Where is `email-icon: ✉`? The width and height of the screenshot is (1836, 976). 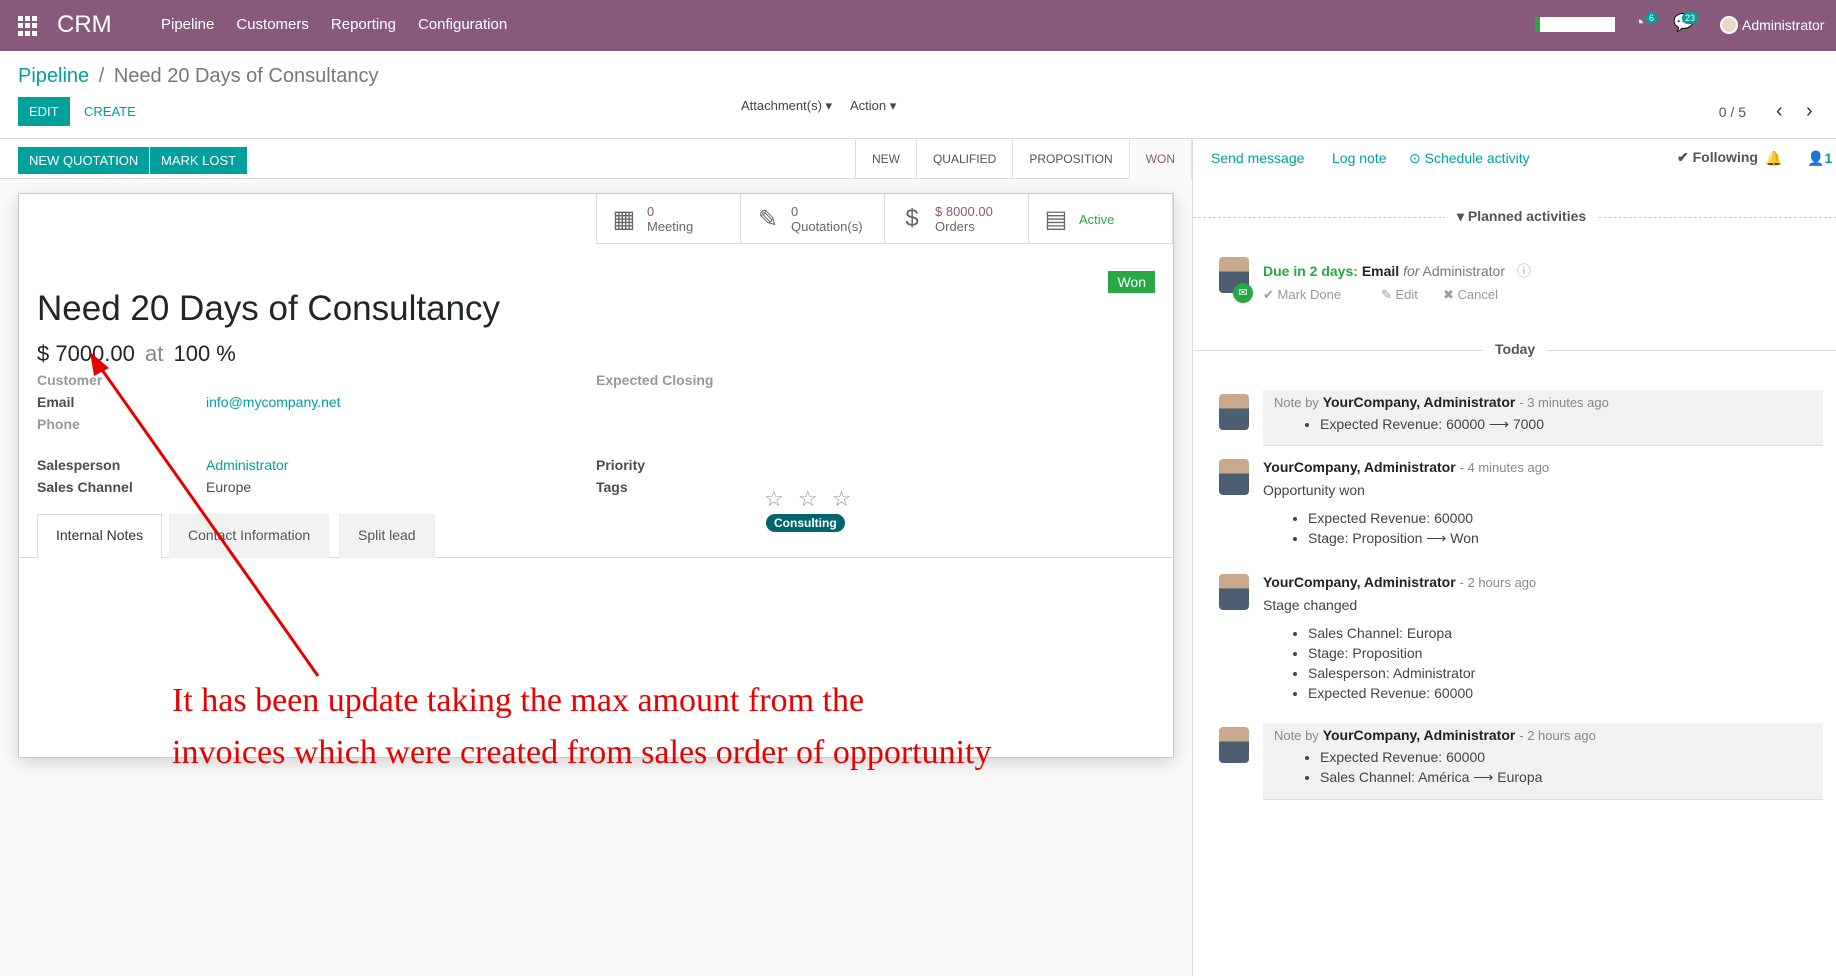
email-icon: ✉ is located at coordinates (1243, 293).